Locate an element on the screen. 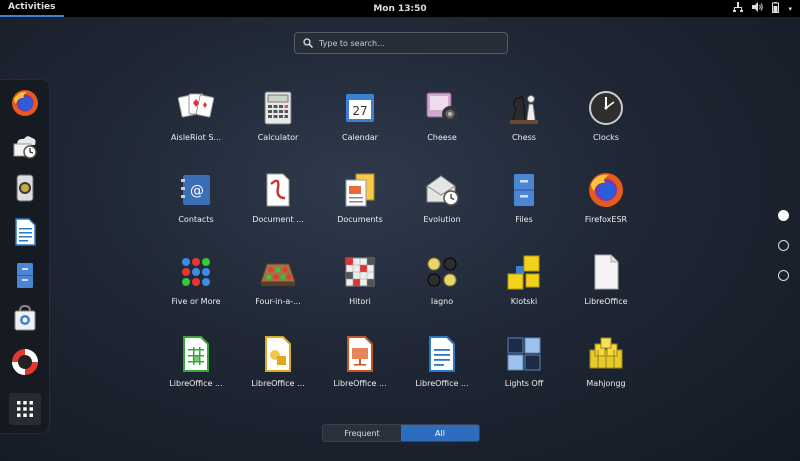 The image size is (800, 461). search-box is located at coordinates (401, 43).